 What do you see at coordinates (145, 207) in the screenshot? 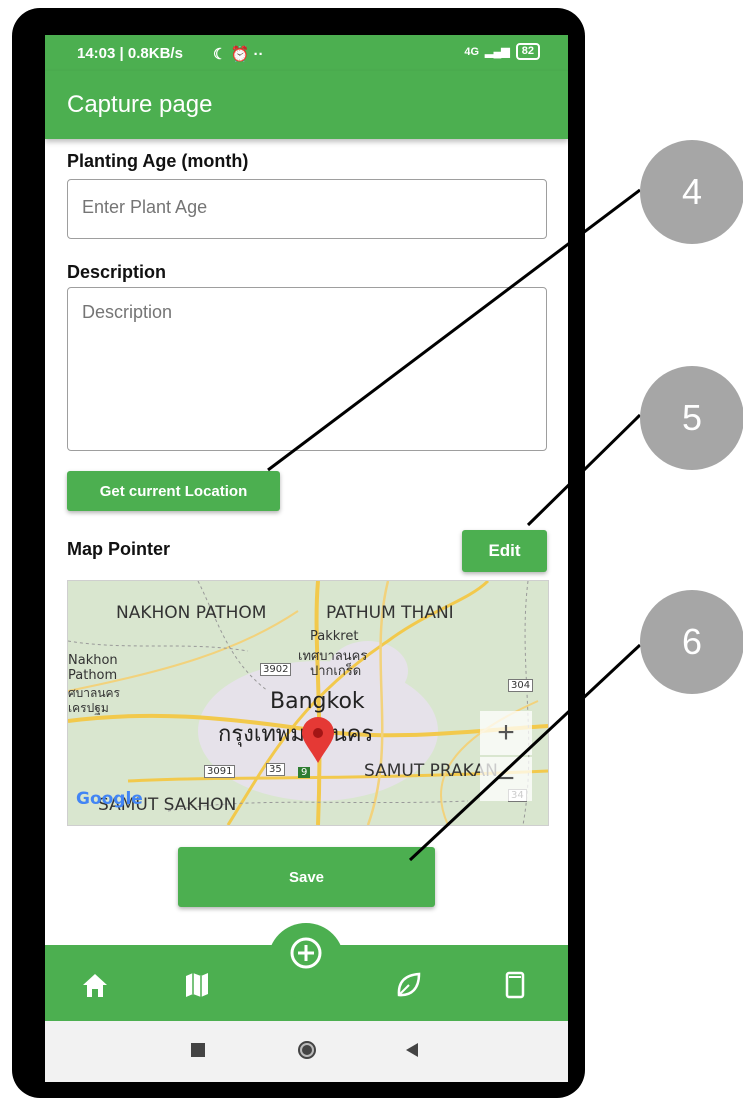
I see `planting-age-placeholder: Enter Plant Age` at bounding box center [145, 207].